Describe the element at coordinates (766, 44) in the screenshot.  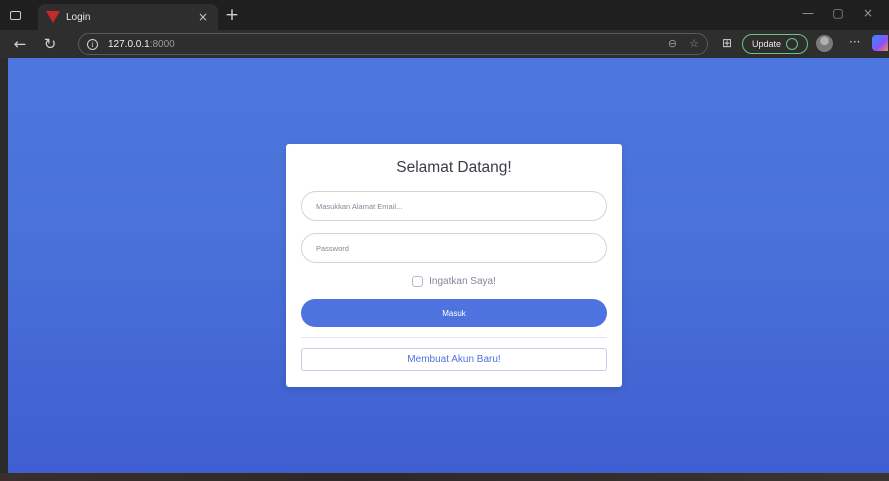
I see `update-label: Update` at that location.